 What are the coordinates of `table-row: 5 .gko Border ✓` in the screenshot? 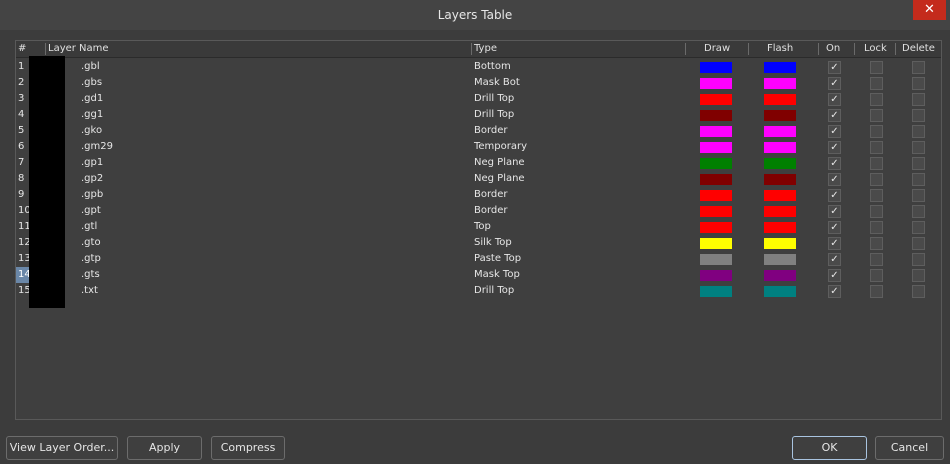 It's located at (478, 131).